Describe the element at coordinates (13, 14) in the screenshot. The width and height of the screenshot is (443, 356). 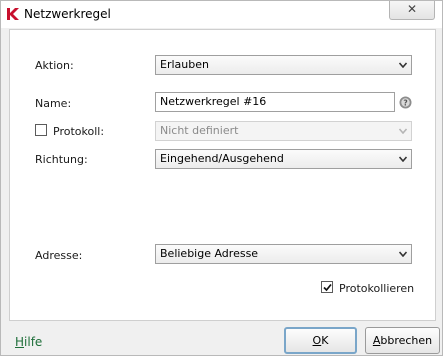
I see `kaspersky-logo-icon` at that location.